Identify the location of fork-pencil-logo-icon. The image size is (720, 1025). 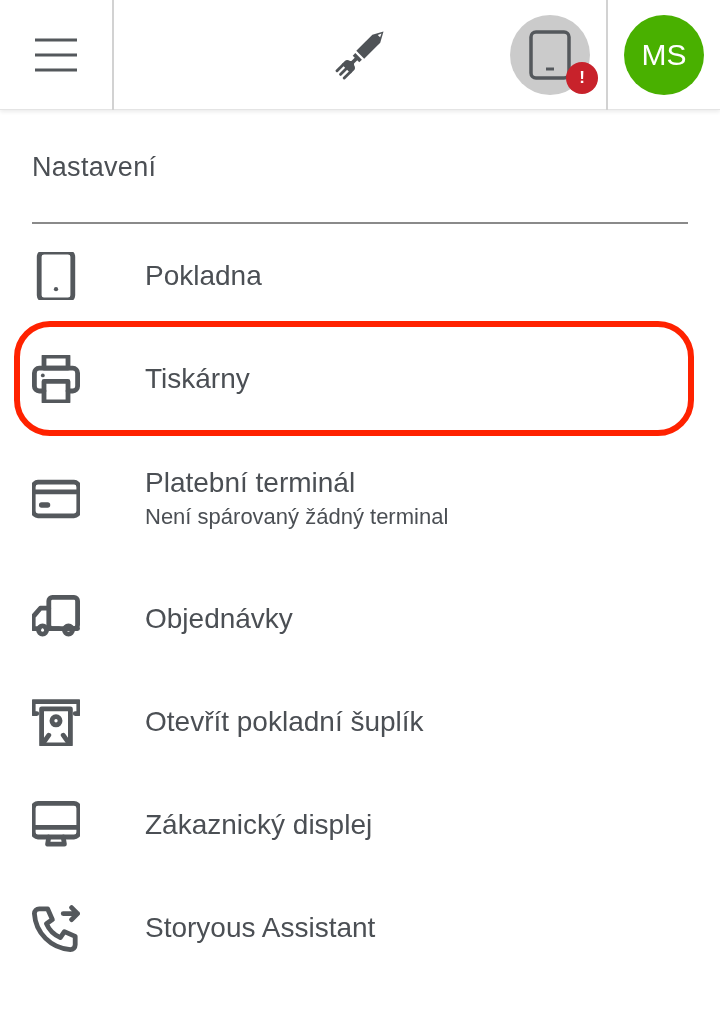
(360, 55).